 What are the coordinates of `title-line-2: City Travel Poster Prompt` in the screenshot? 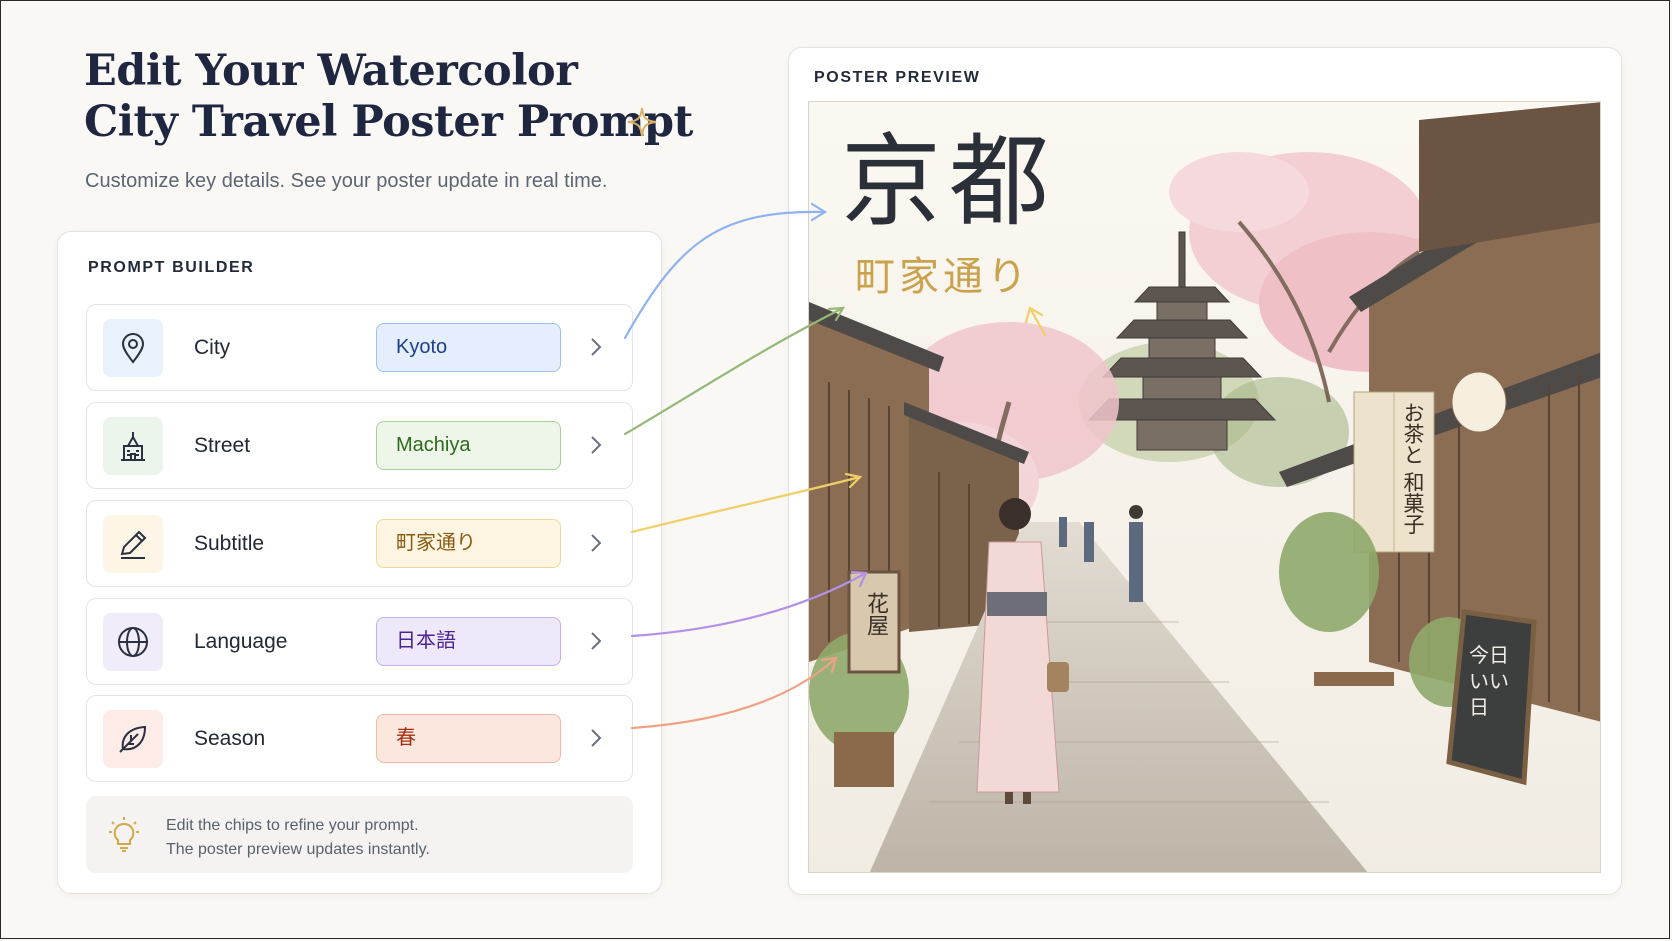 It's located at (388, 122).